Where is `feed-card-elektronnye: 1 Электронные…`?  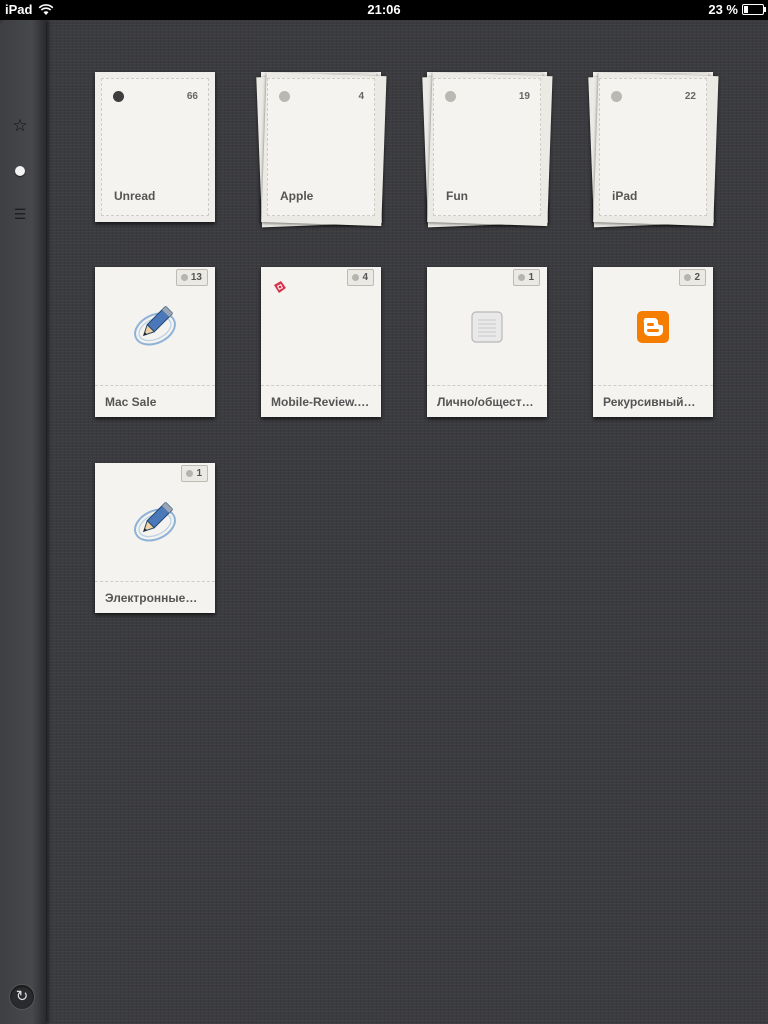
feed-card-elektronnye: 1 Электронные… is located at coordinates (155, 538).